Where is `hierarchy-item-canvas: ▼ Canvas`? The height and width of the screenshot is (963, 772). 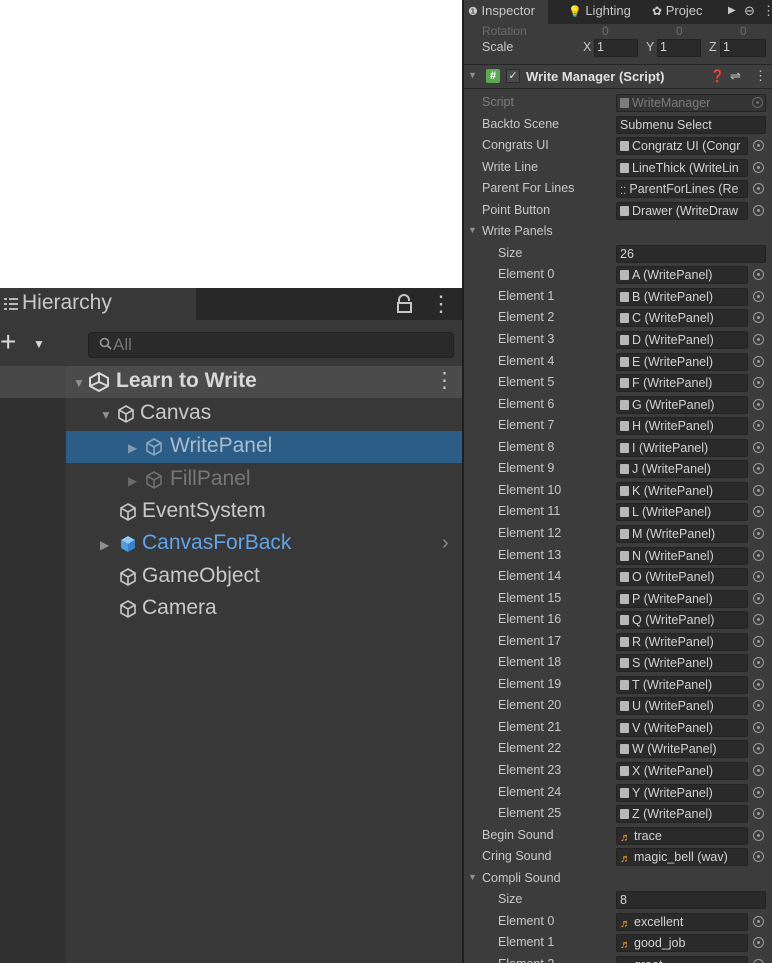
hierarchy-item-canvas: ▼ Canvas is located at coordinates (264, 414).